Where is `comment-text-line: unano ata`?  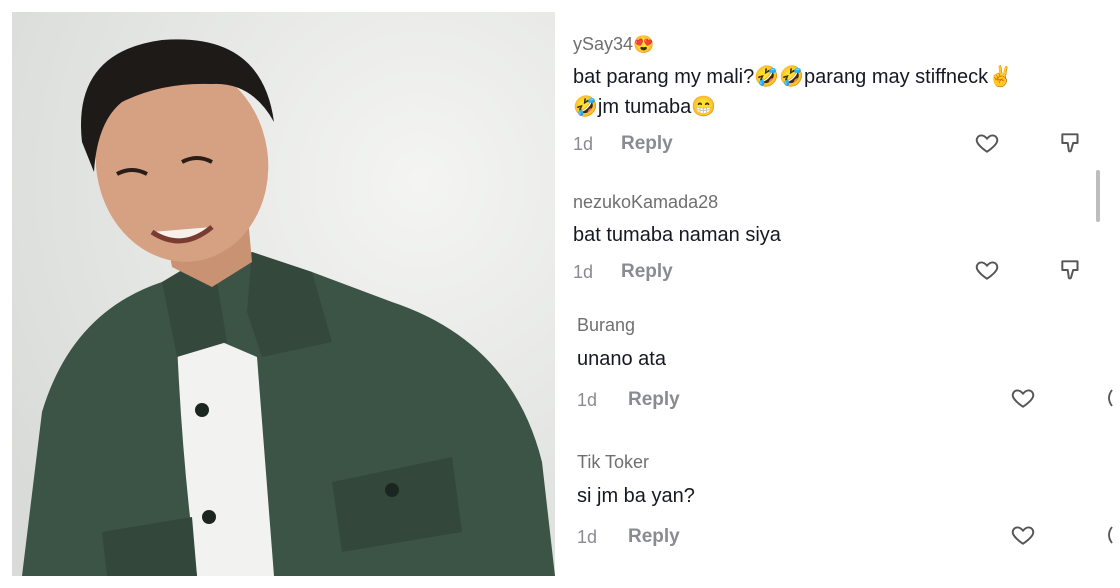
comment-text-line: unano ata is located at coordinates (621, 359).